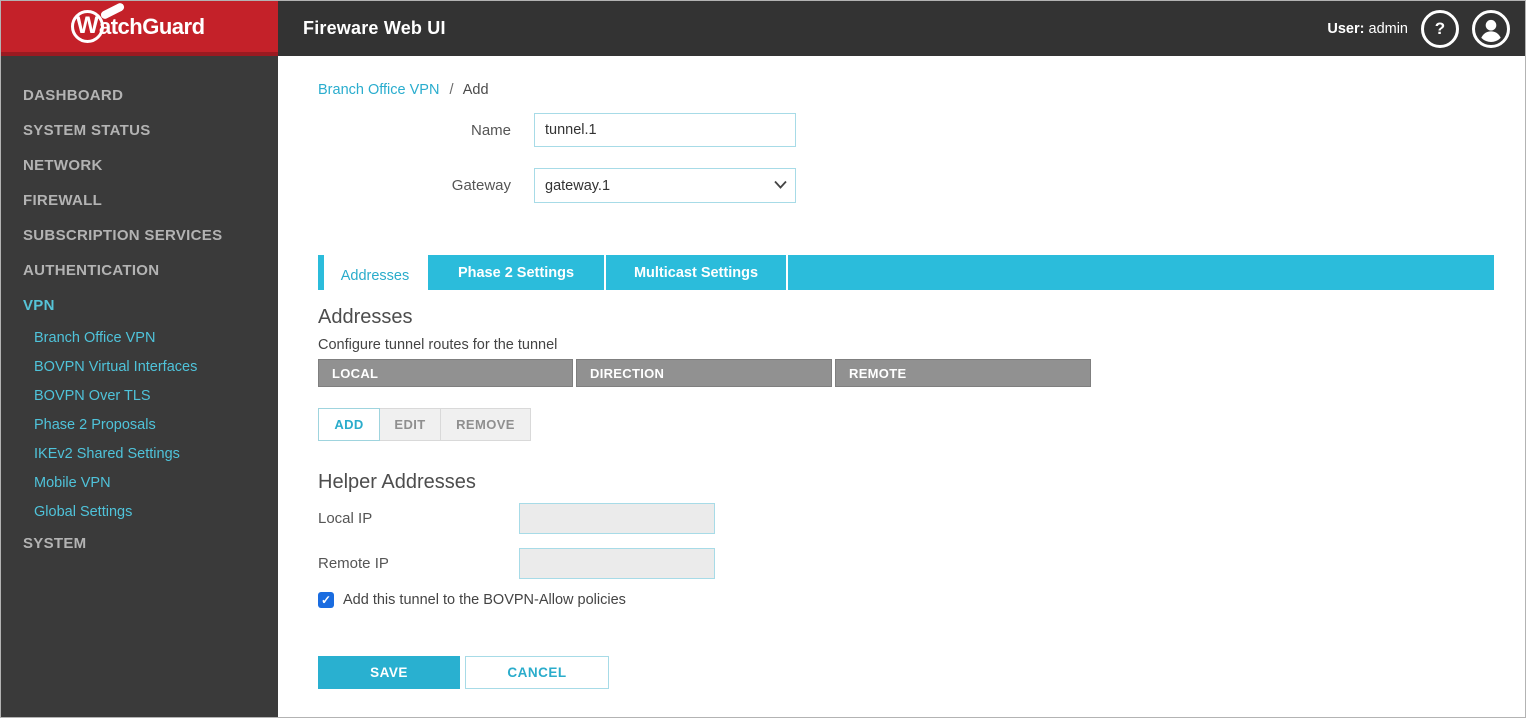 The width and height of the screenshot is (1526, 718). Describe the element at coordinates (152, 26) in the screenshot. I see `brand-name: atchGuard` at that location.